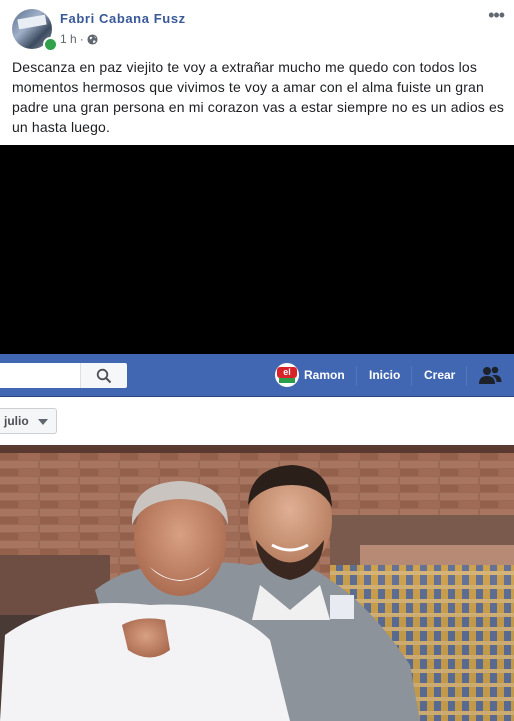 The image size is (514, 721). I want to click on search-input, so click(63, 375).